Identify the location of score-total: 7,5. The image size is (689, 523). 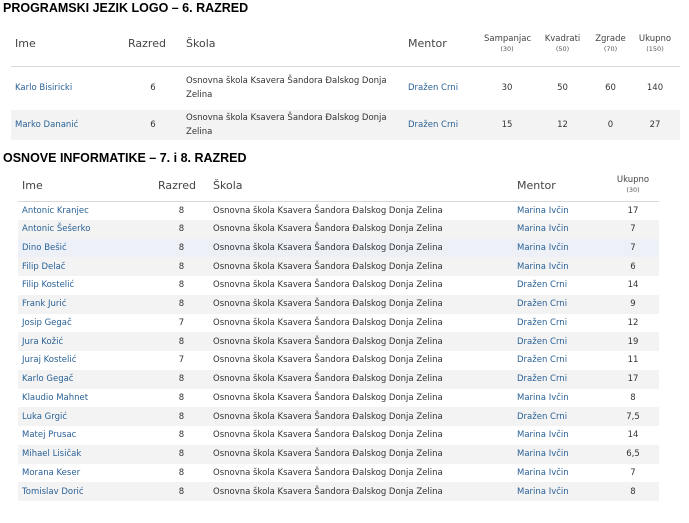
(633, 416).